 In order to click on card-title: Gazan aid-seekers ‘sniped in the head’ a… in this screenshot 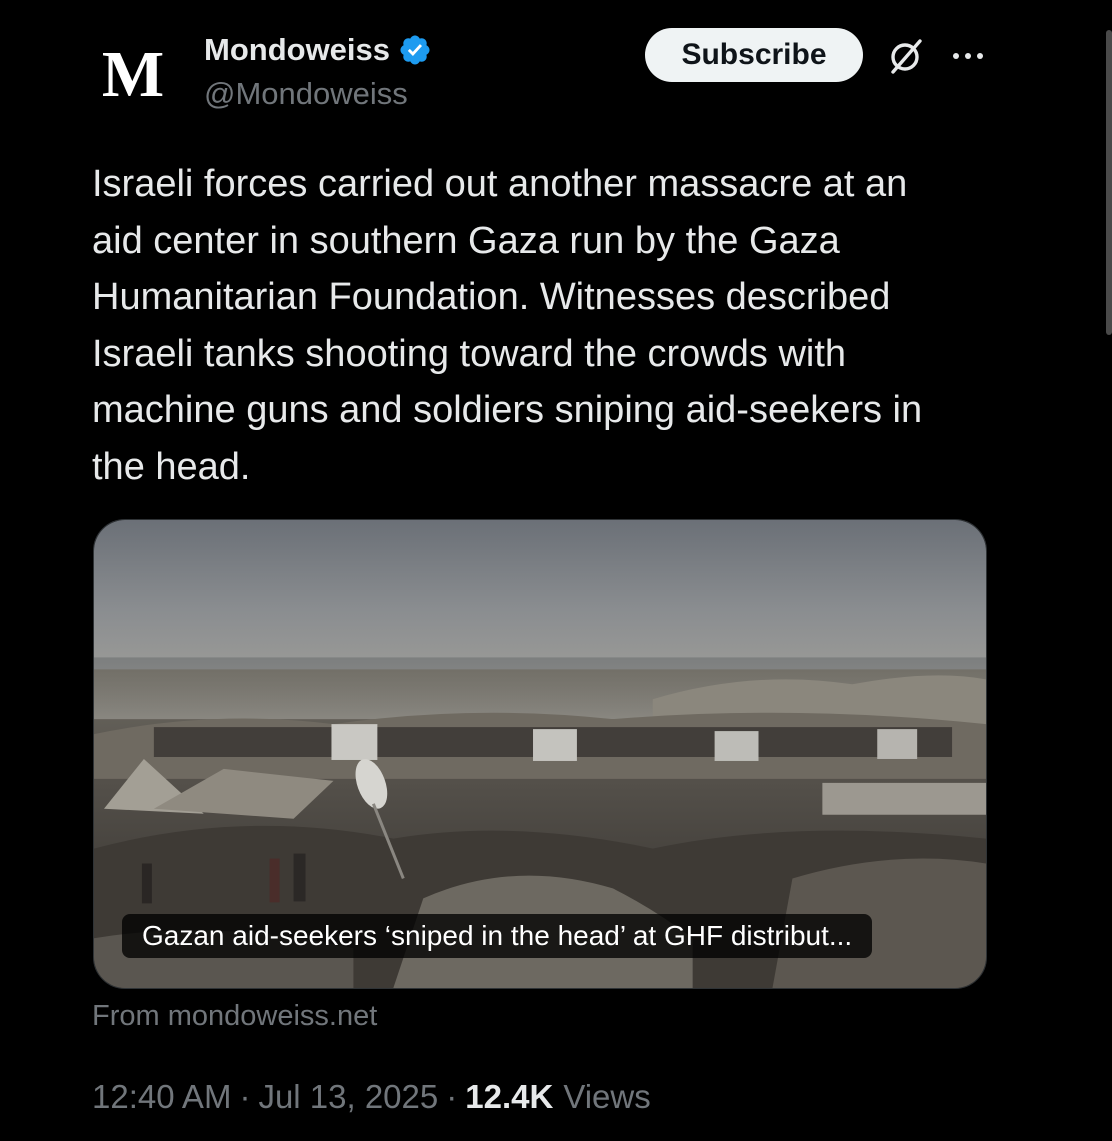, I will do `click(497, 936)`.